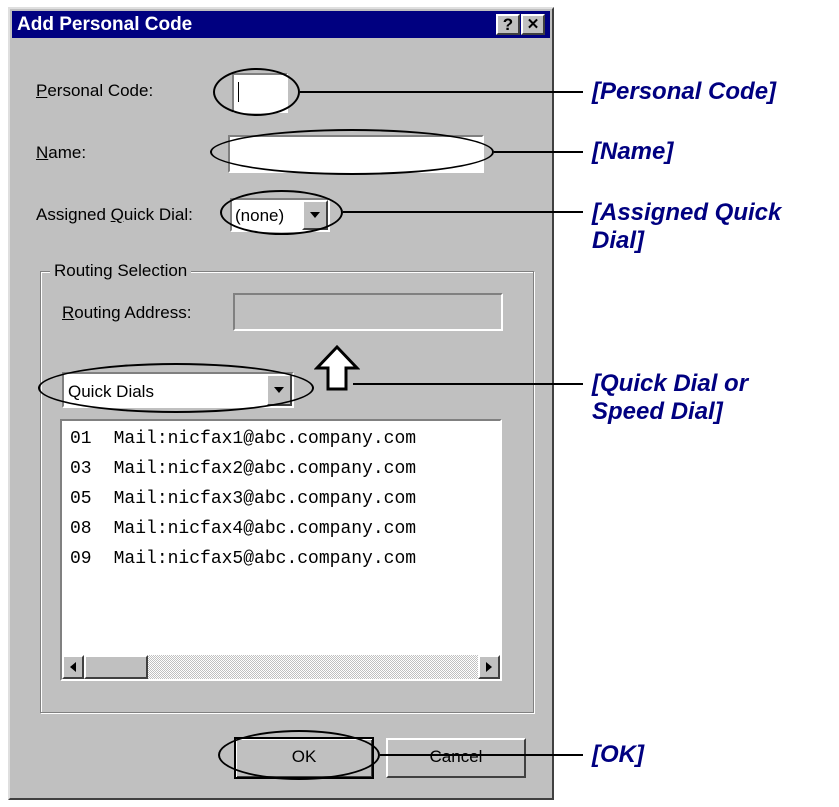 The image size is (839, 807). Describe the element at coordinates (633, 151) in the screenshot. I see `callout-name: [Name]` at that location.